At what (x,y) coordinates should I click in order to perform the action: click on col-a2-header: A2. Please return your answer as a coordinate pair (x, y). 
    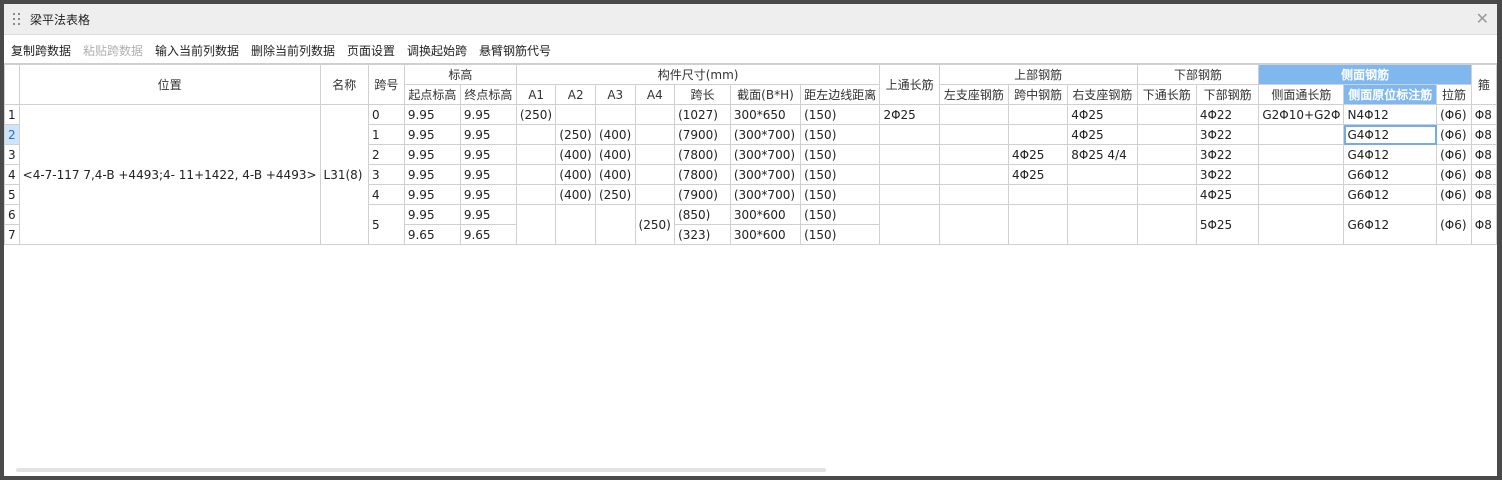
    Looking at the image, I should click on (575, 94).